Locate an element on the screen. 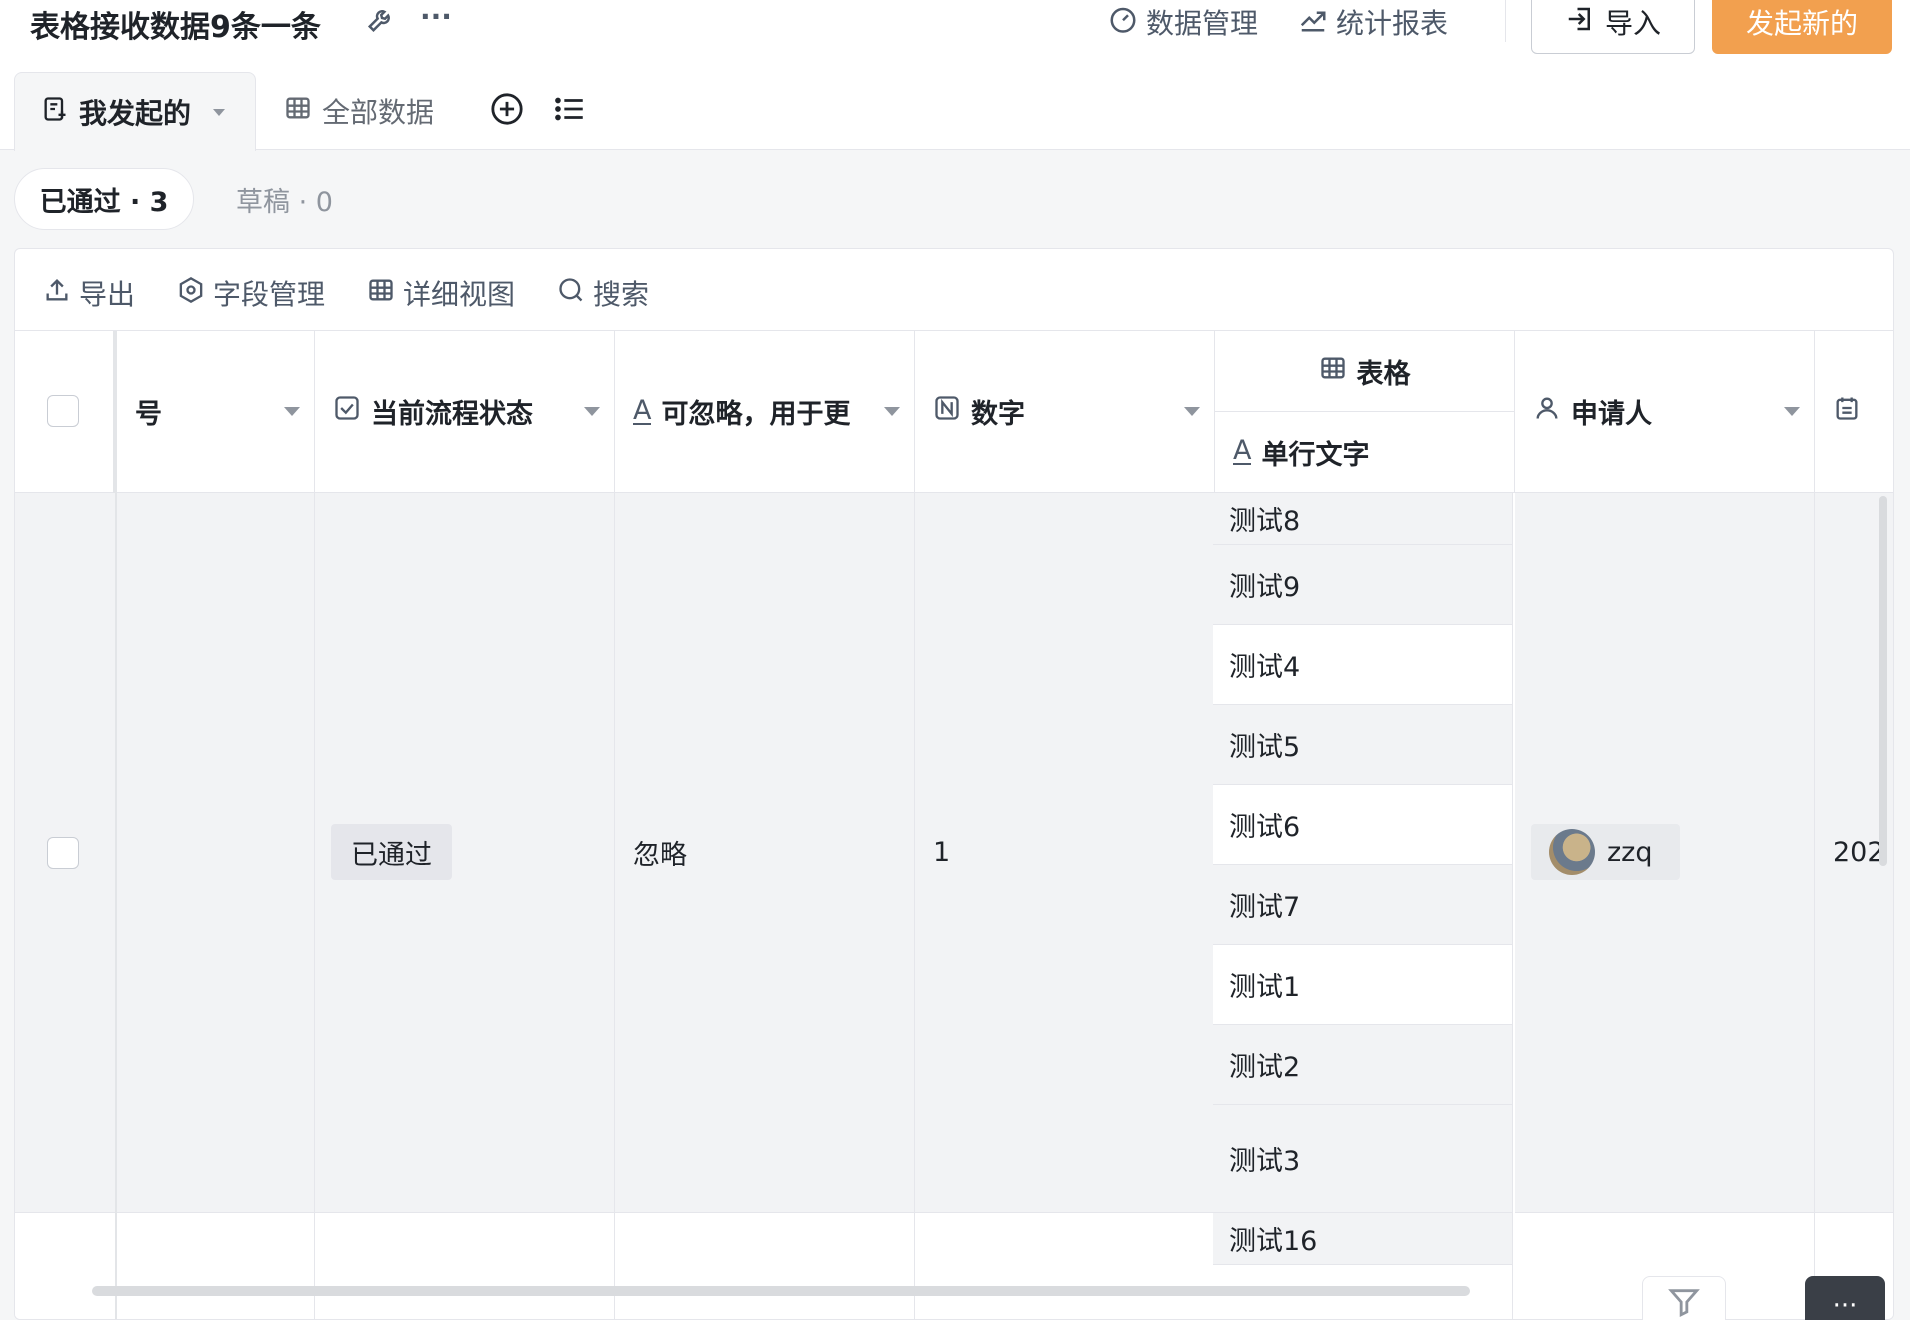  ignorable-cell: 忽略 is located at coordinates (765, 853).